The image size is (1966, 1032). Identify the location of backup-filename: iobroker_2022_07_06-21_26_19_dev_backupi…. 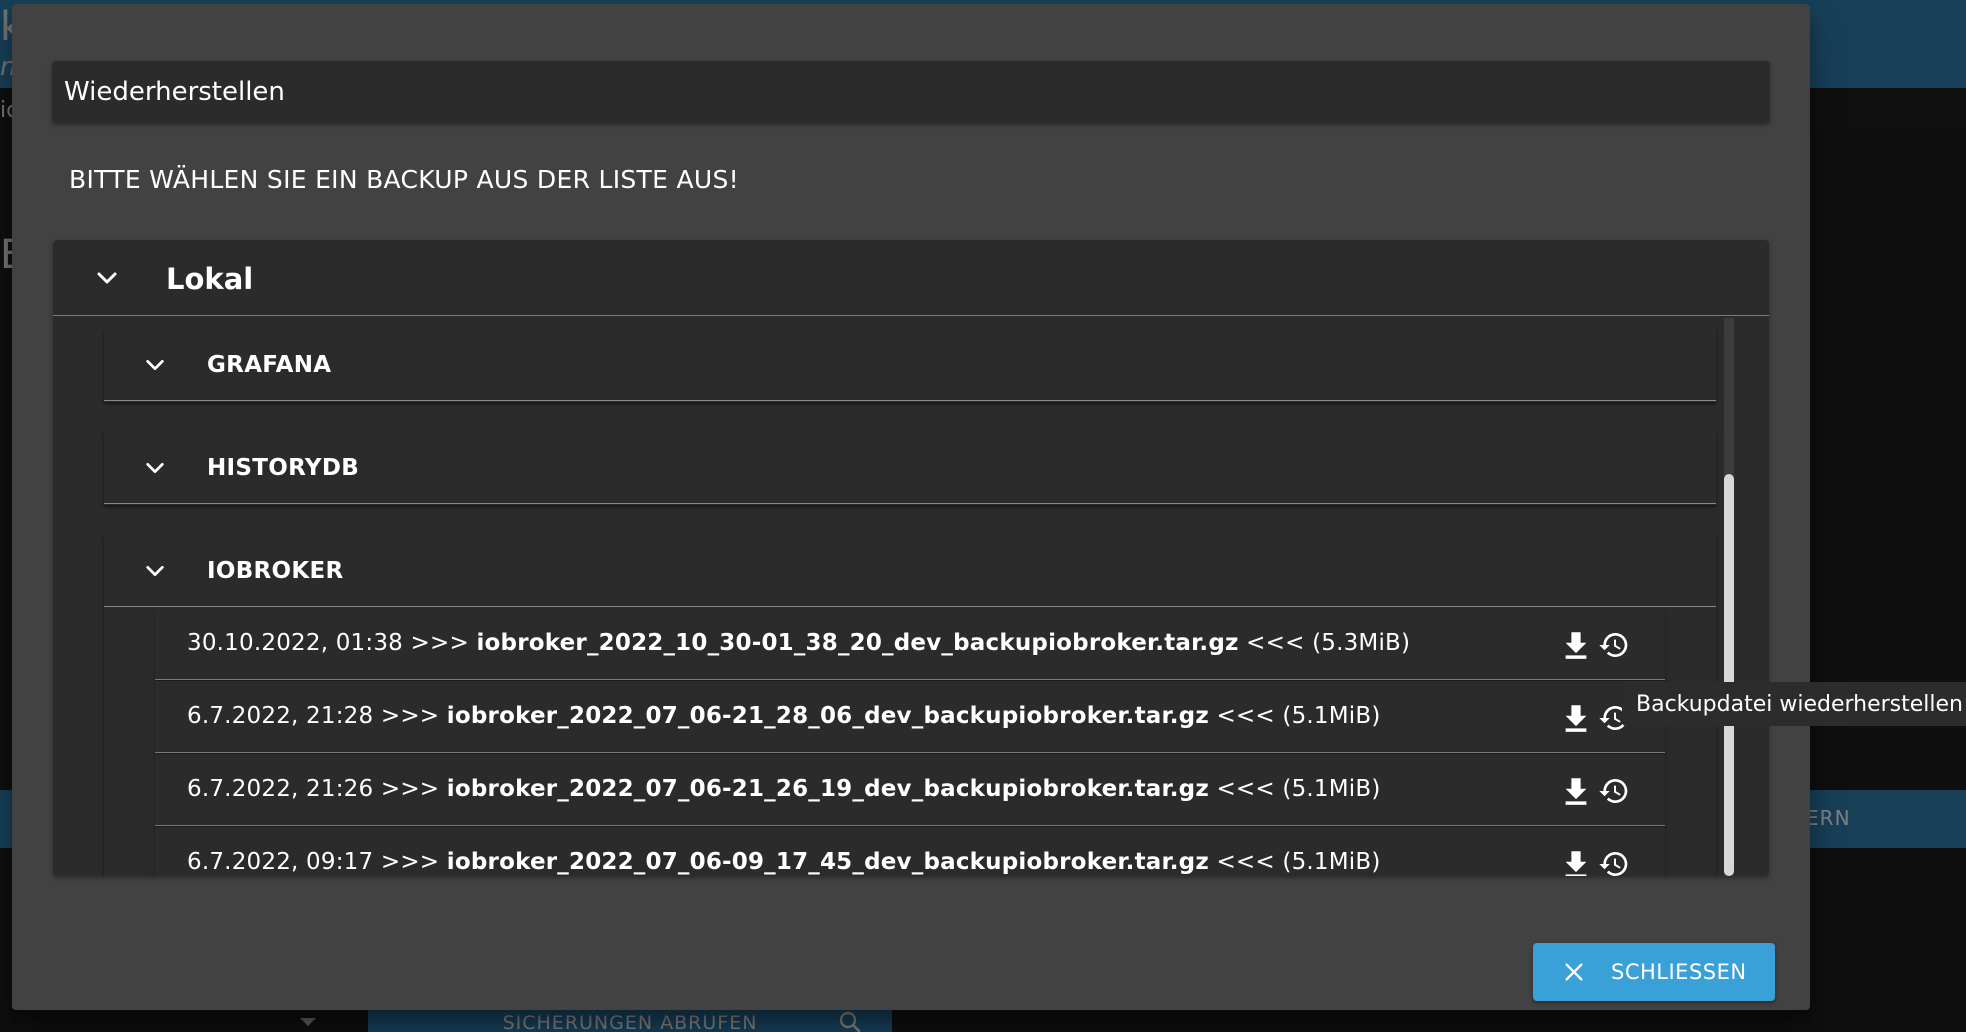
(827, 789).